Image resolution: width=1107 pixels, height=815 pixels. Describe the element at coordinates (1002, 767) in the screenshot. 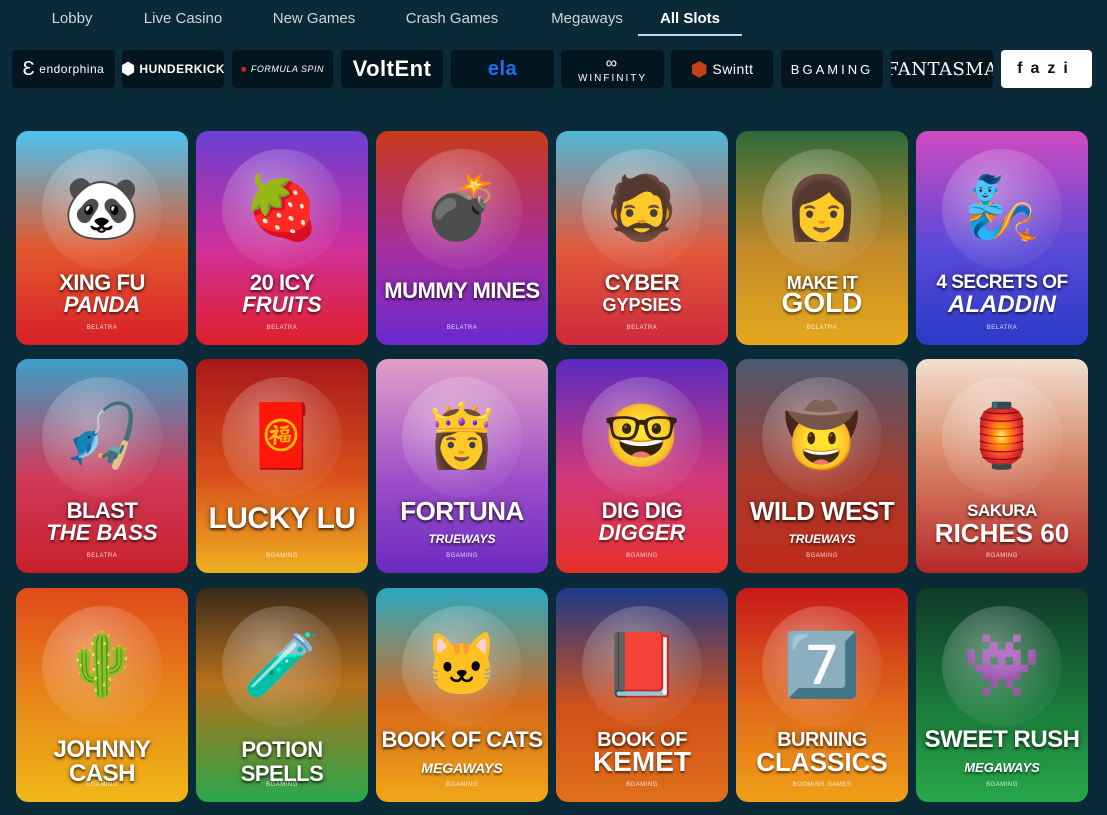

I see `game-subtitle: MEGAWAYS` at that location.